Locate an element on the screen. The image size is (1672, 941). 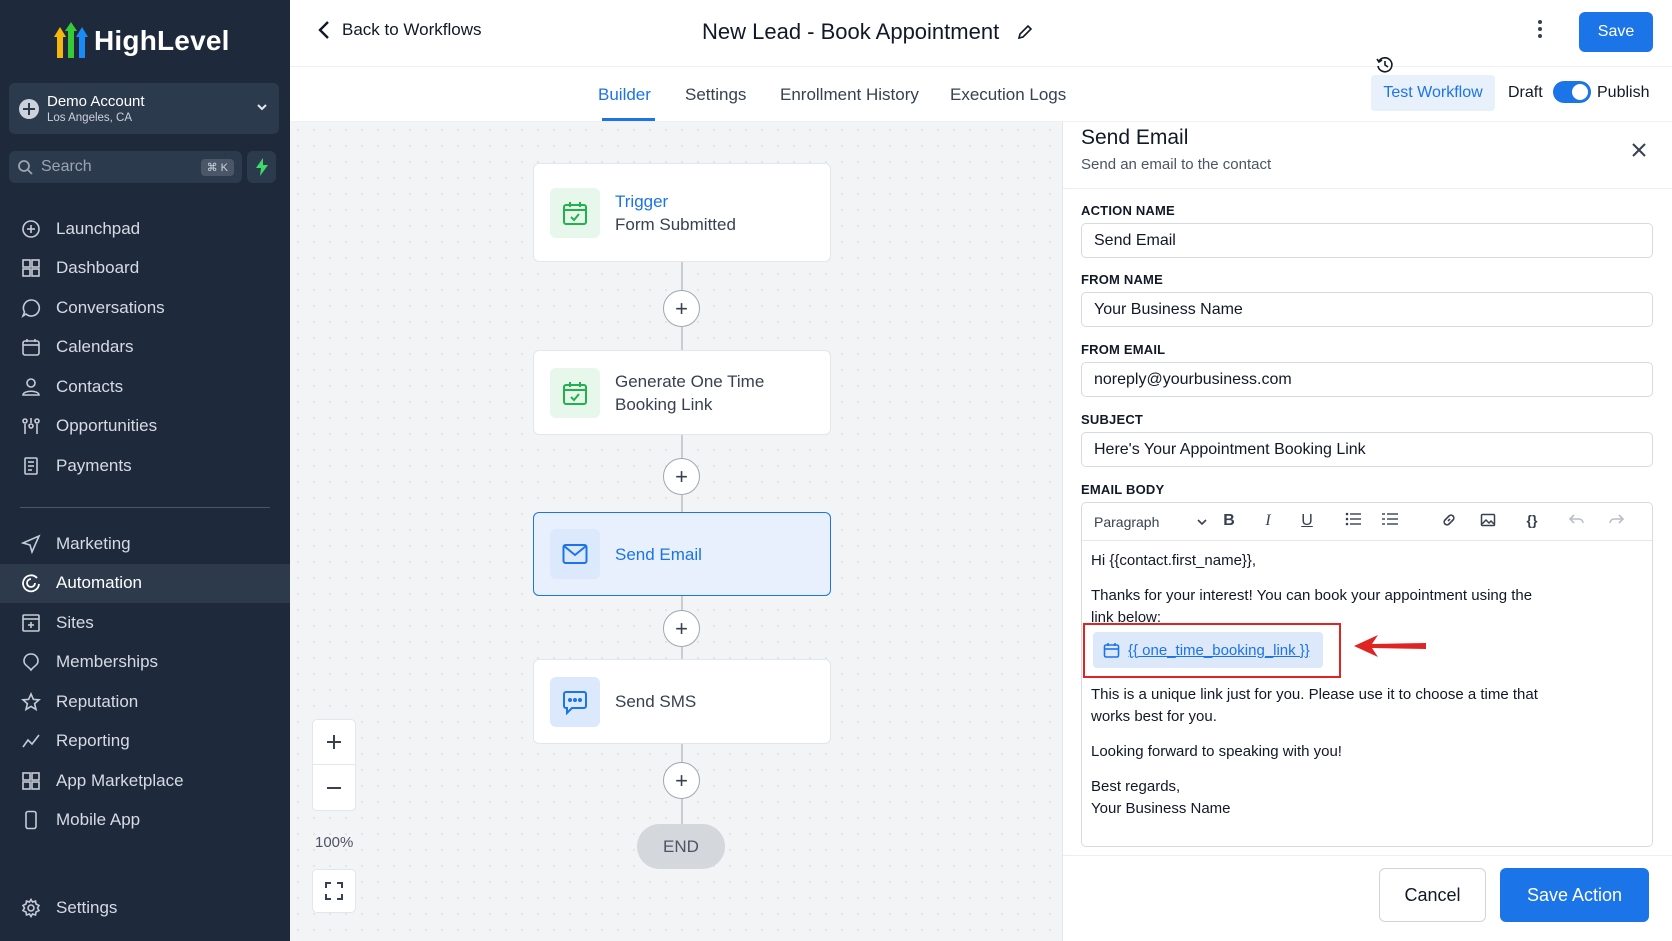
search-placeholder: Search is located at coordinates (66, 166).